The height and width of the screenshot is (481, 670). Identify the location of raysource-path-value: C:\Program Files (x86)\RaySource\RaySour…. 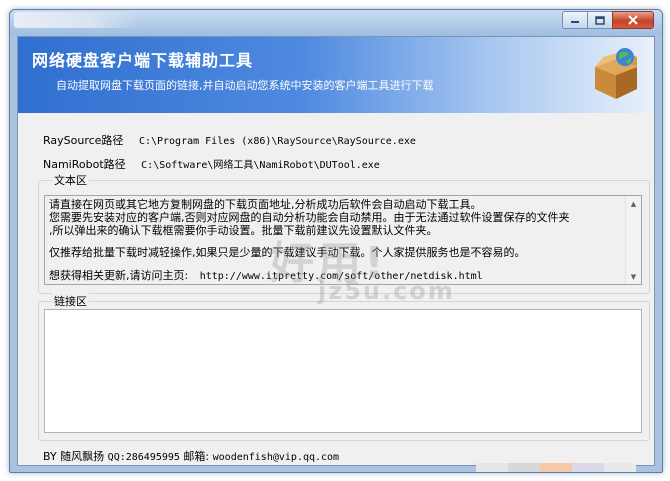
(277, 141).